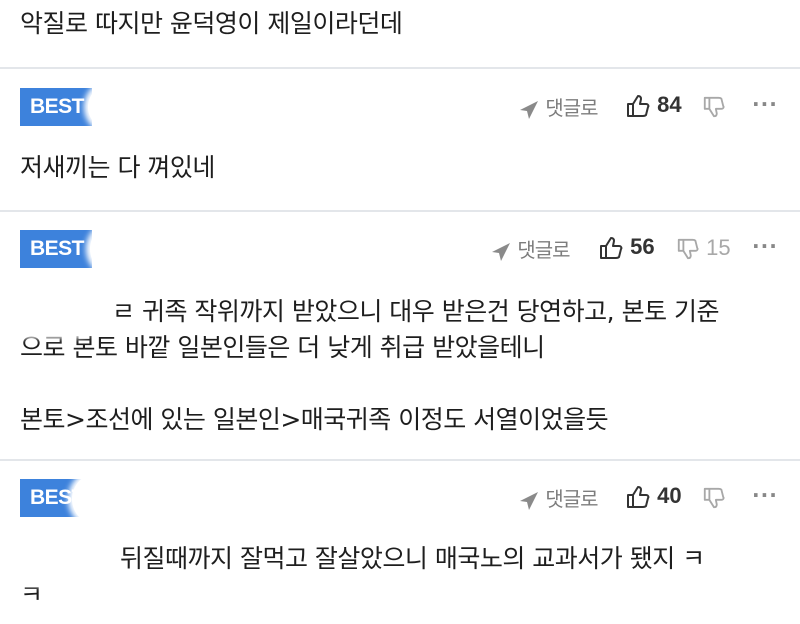  Describe the element at coordinates (653, 496) in the screenshot. I see `like-button: 40` at that location.